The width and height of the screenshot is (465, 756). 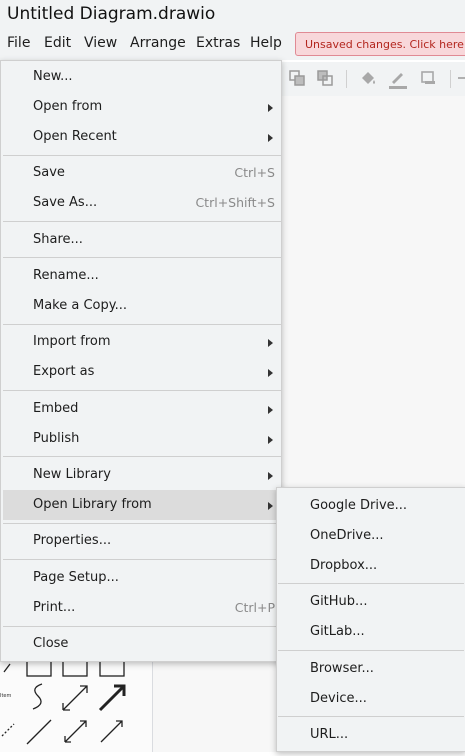 I want to click on toolbar, so click(x=372, y=79).